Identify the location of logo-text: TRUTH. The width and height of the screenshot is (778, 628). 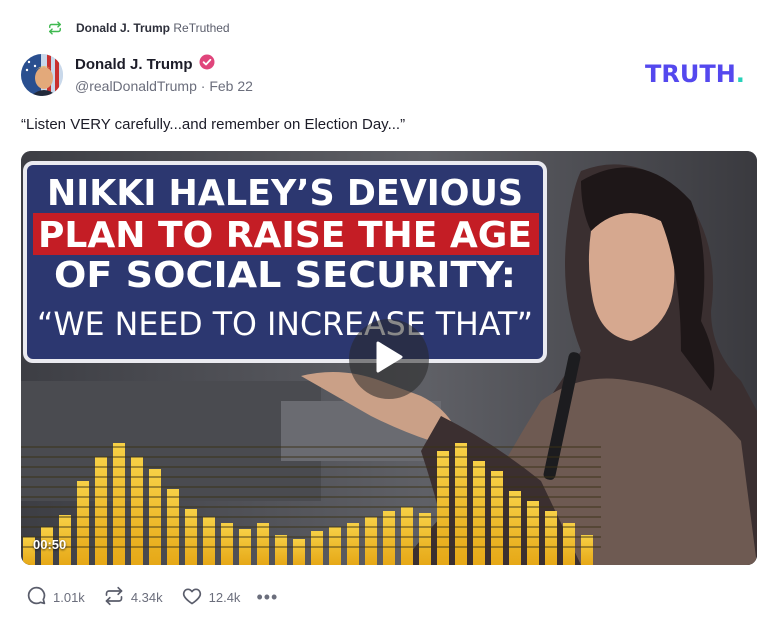
(690, 74).